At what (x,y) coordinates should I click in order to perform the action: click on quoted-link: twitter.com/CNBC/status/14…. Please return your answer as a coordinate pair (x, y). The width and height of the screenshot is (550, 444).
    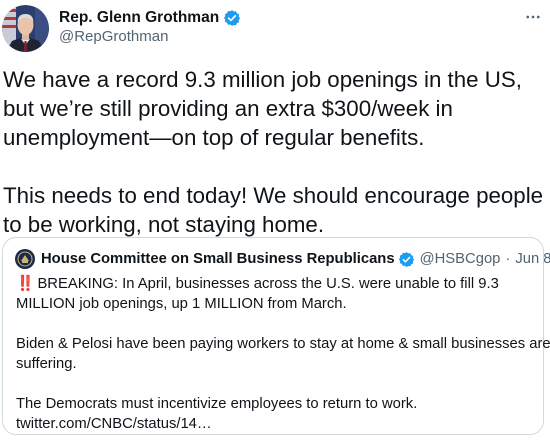
    Looking at the image, I should click on (276, 424).